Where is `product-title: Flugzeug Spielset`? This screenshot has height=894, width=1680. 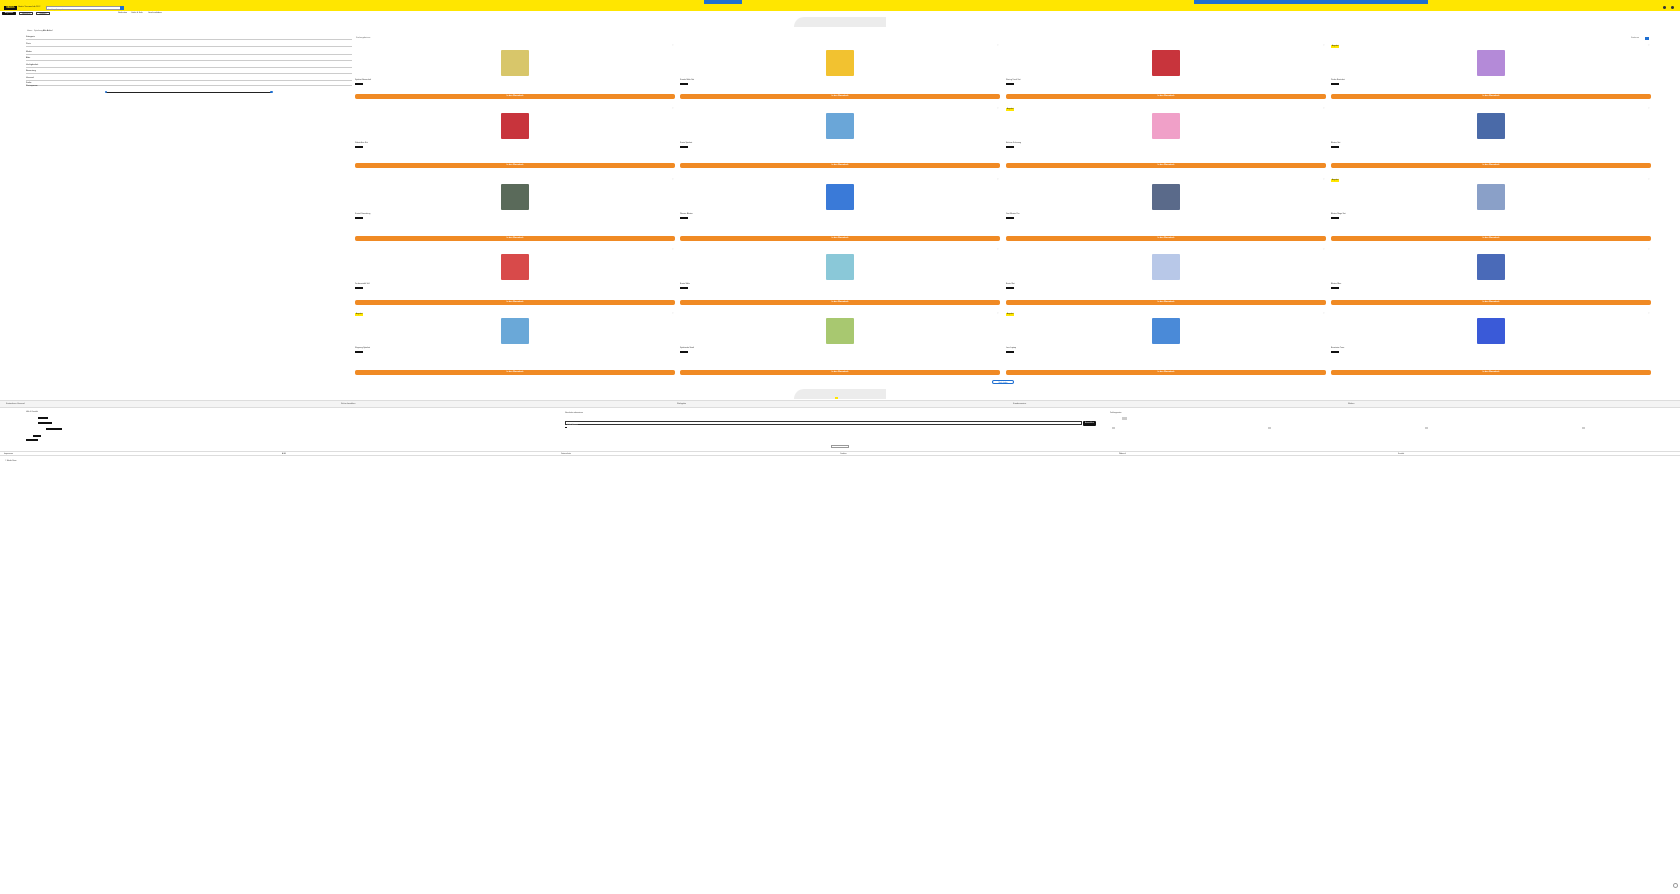
product-title: Flugzeug Spielset is located at coordinates (362, 348).